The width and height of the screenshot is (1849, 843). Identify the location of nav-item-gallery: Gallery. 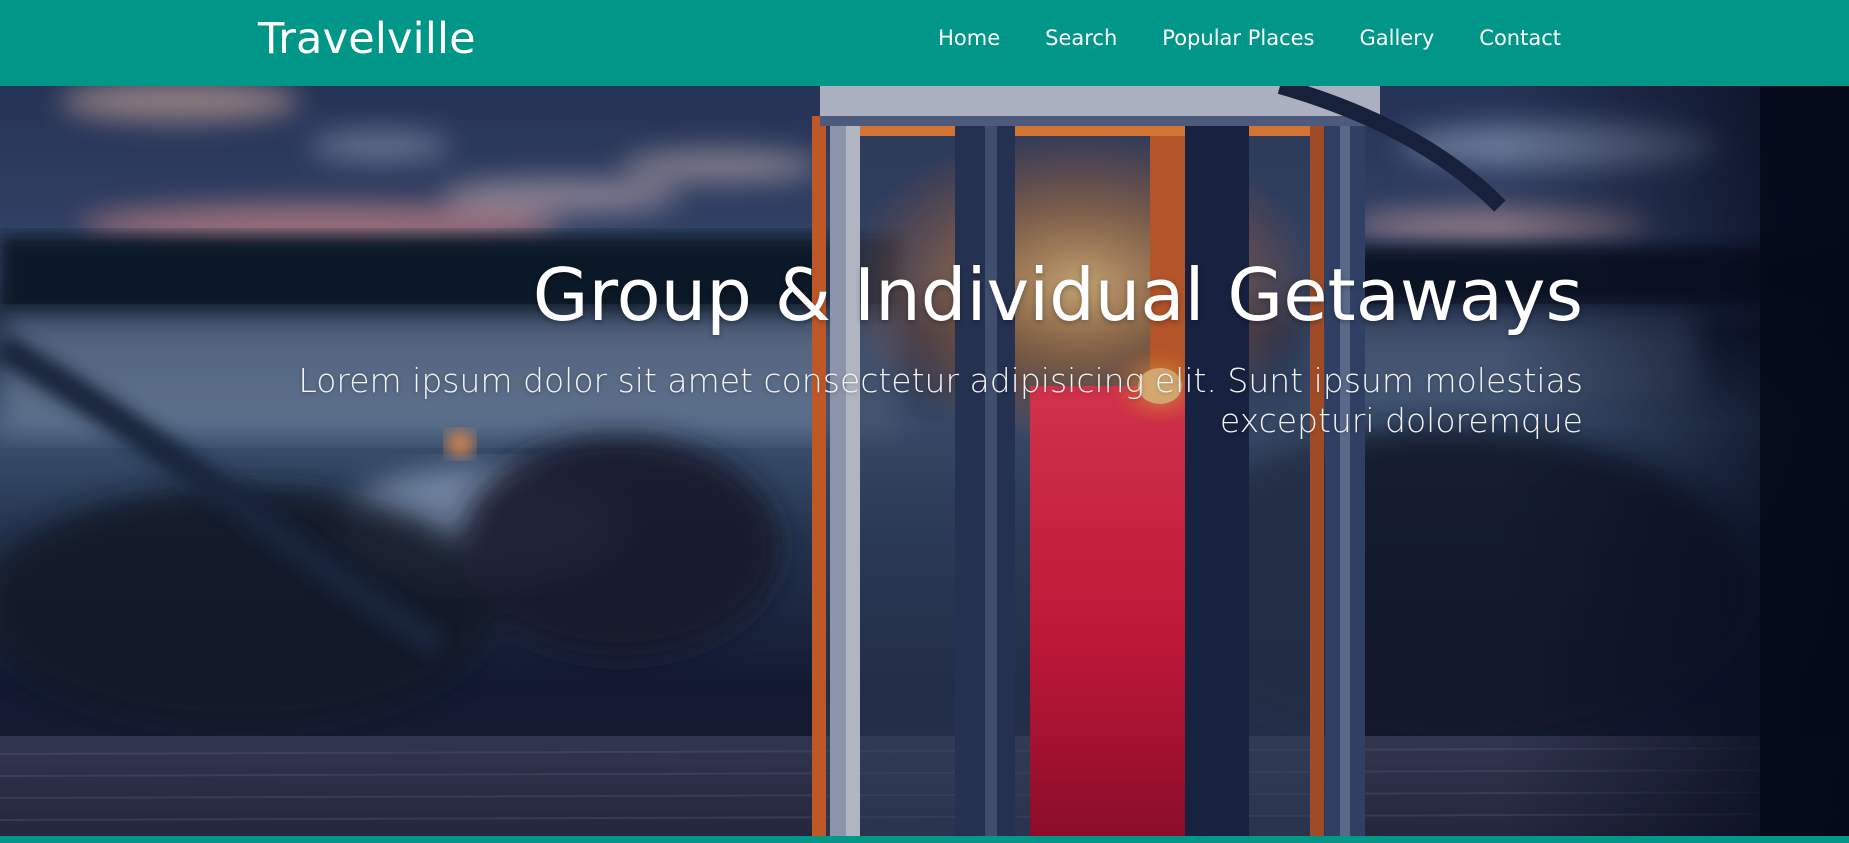
(1397, 38).